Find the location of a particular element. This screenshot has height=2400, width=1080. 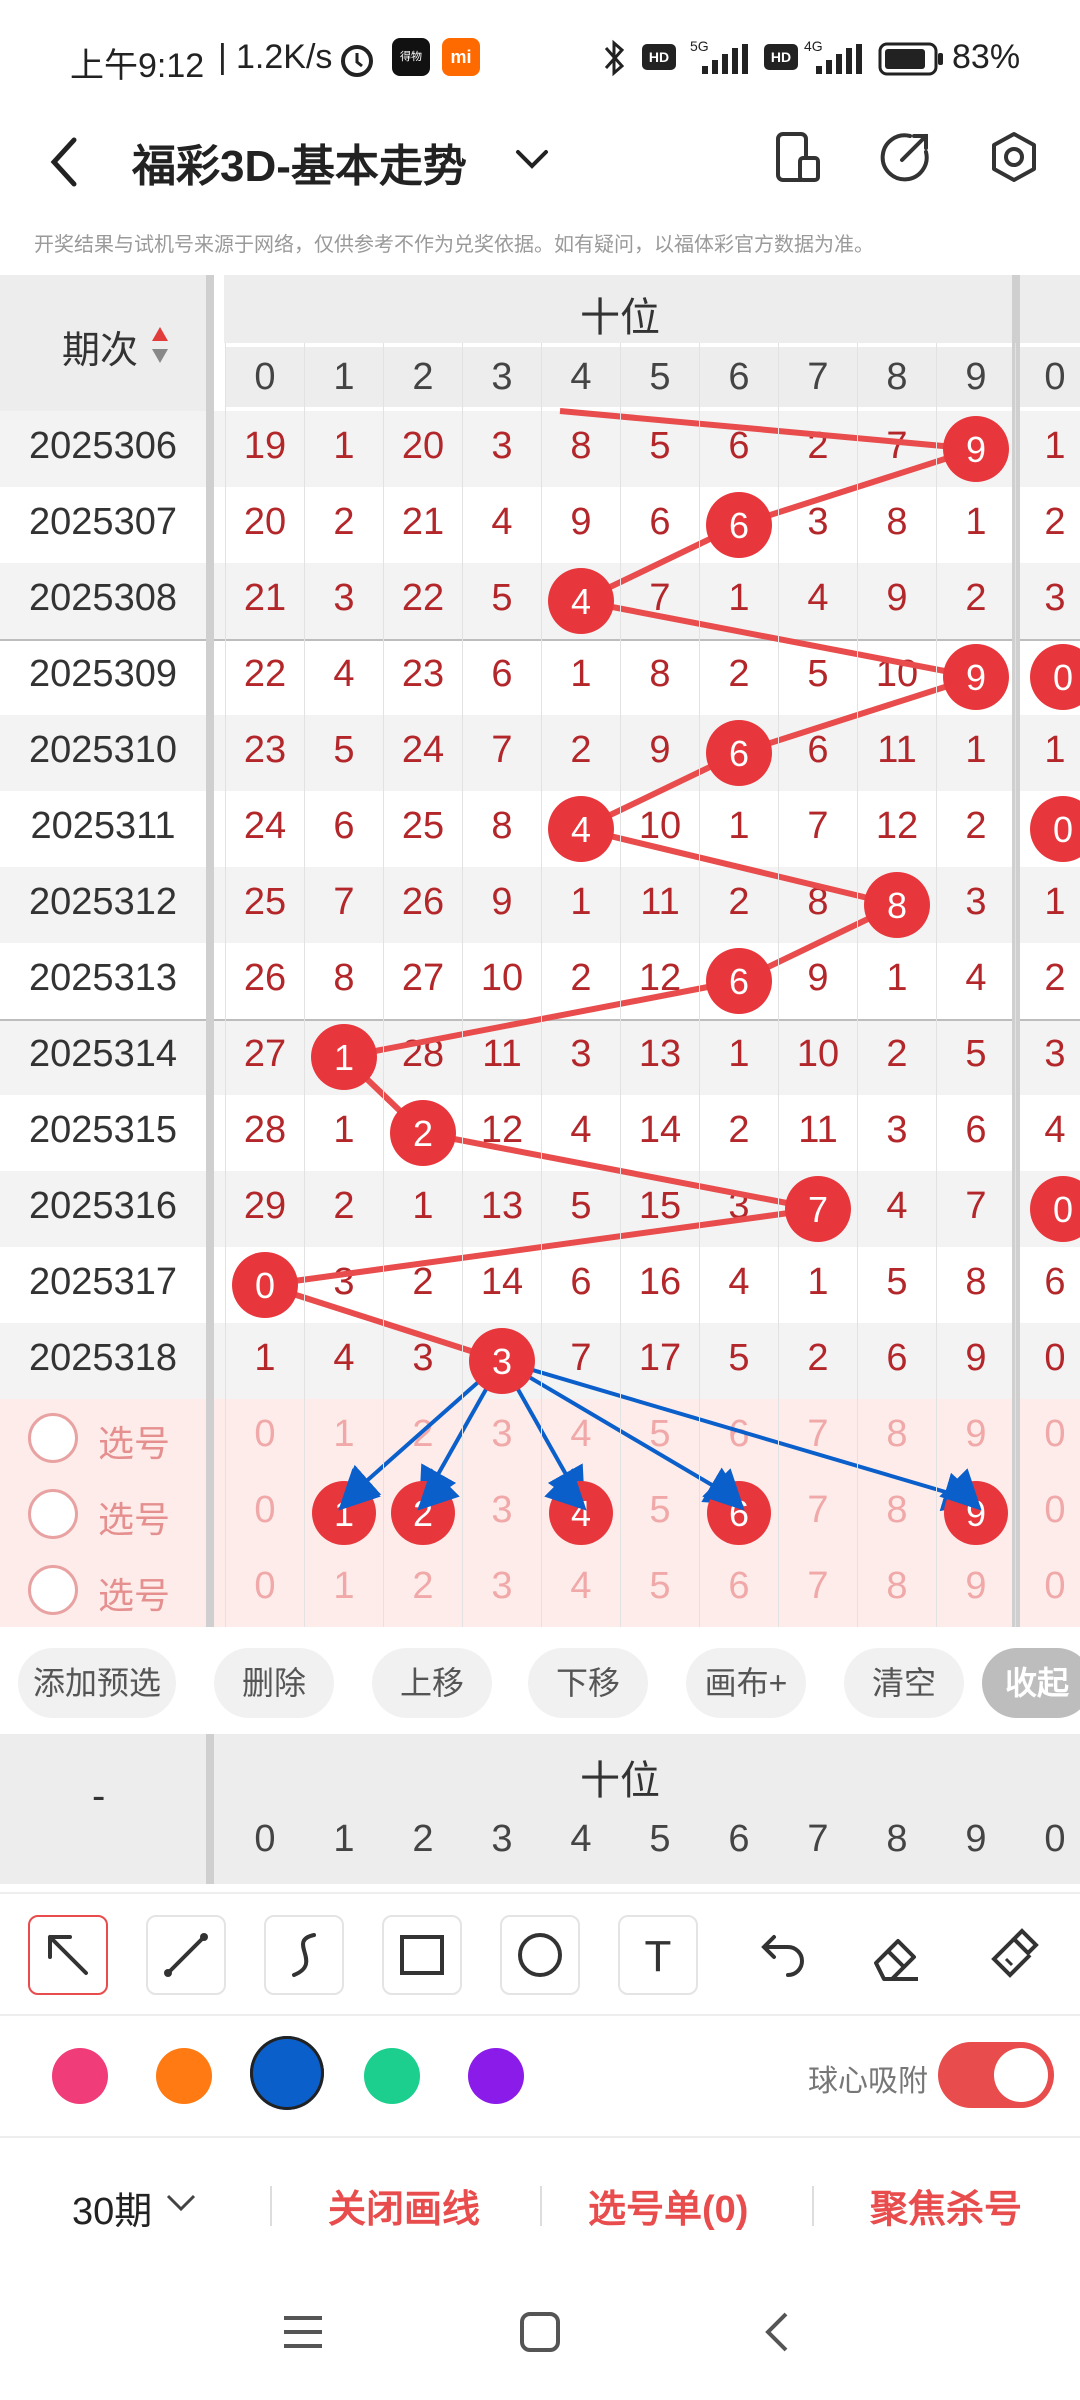

color-green is located at coordinates (392, 2076).